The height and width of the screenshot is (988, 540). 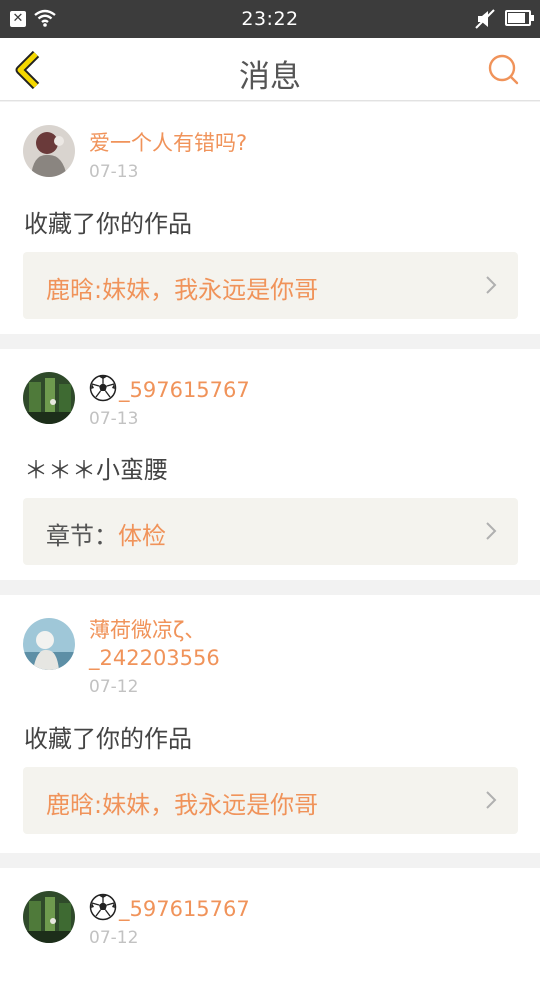 I want to click on battery-icon, so click(x=519, y=18).